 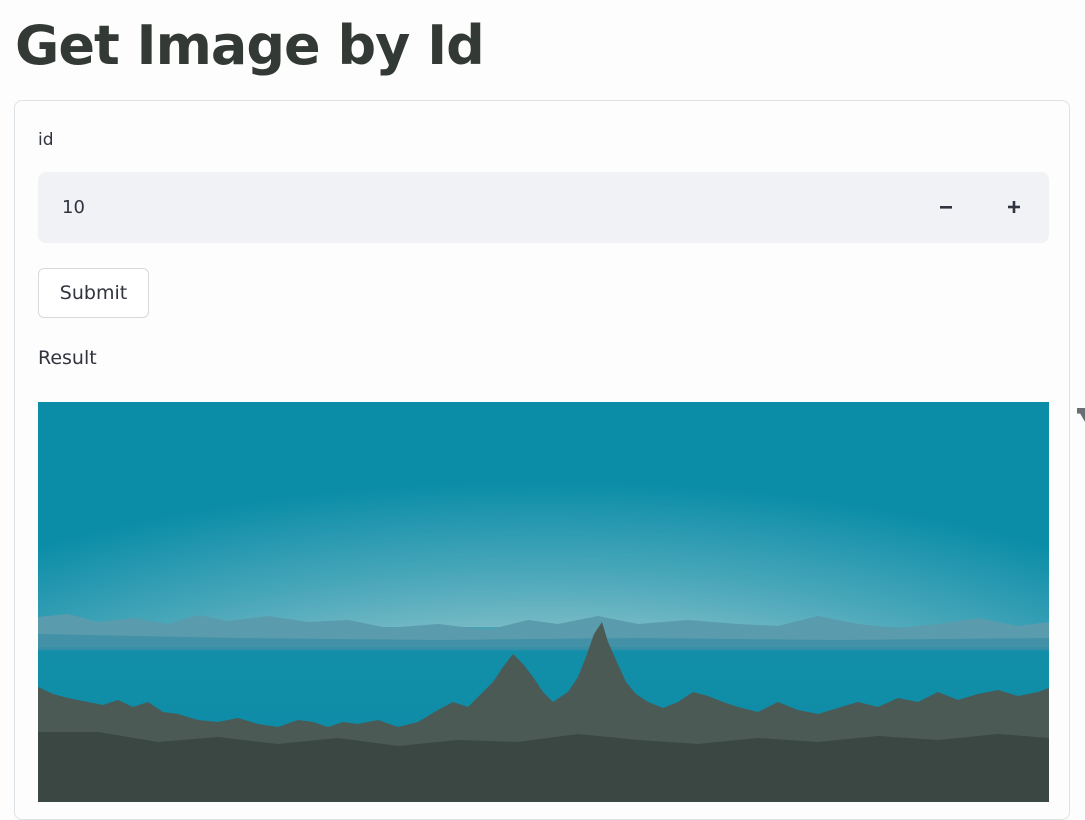 I want to click on decrement-button, so click(x=946, y=207).